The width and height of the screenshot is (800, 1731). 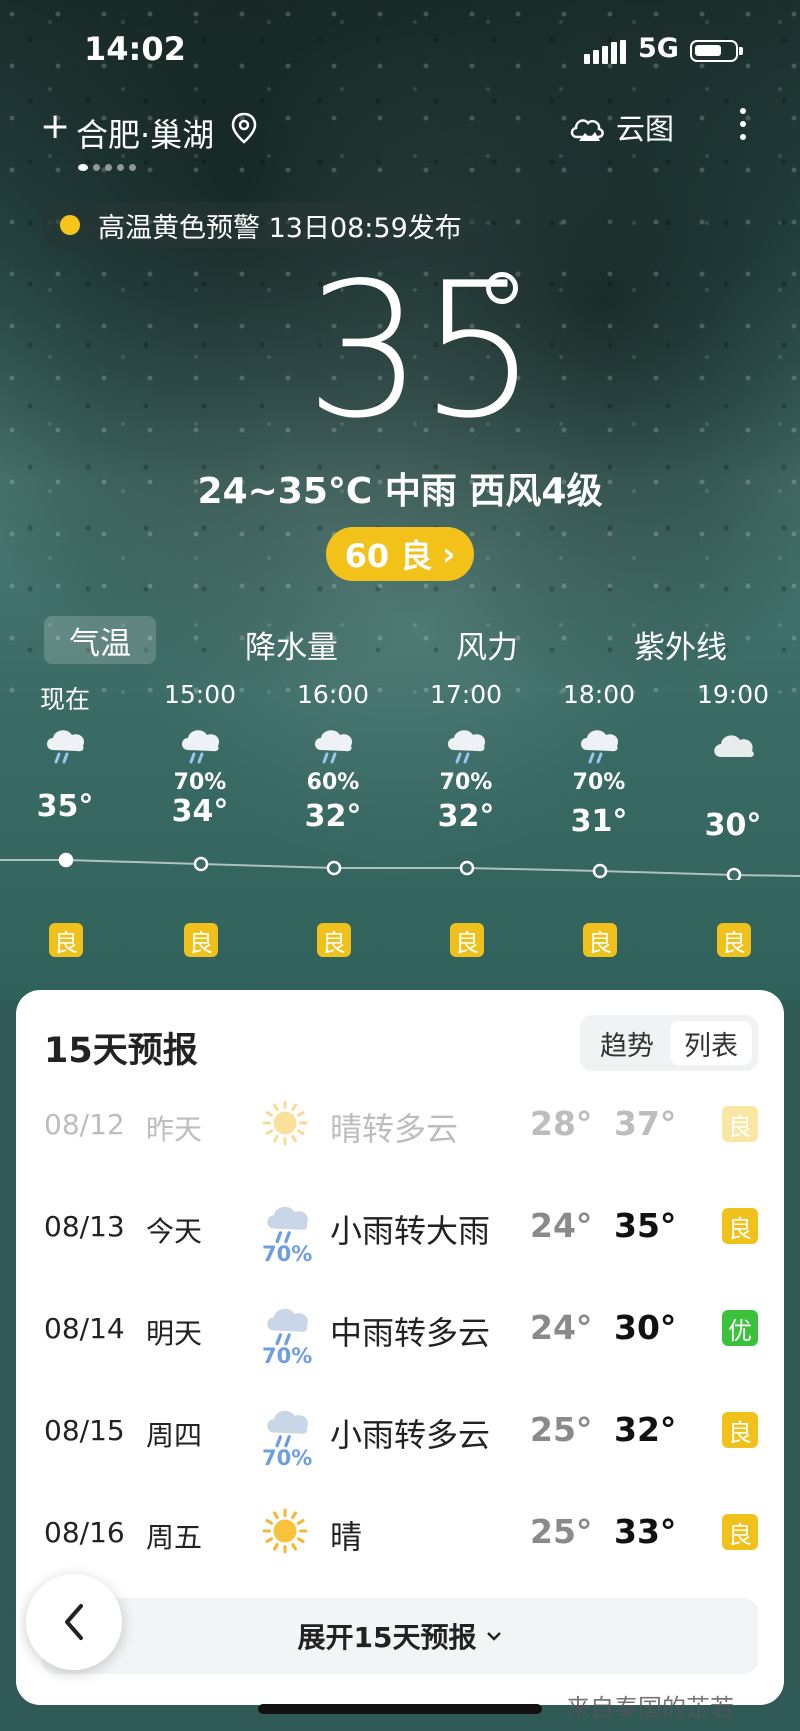 What do you see at coordinates (400, 1534) in the screenshot?
I see `forecast-day-row: 08/16 周五 晴 25° 33° 良` at bounding box center [400, 1534].